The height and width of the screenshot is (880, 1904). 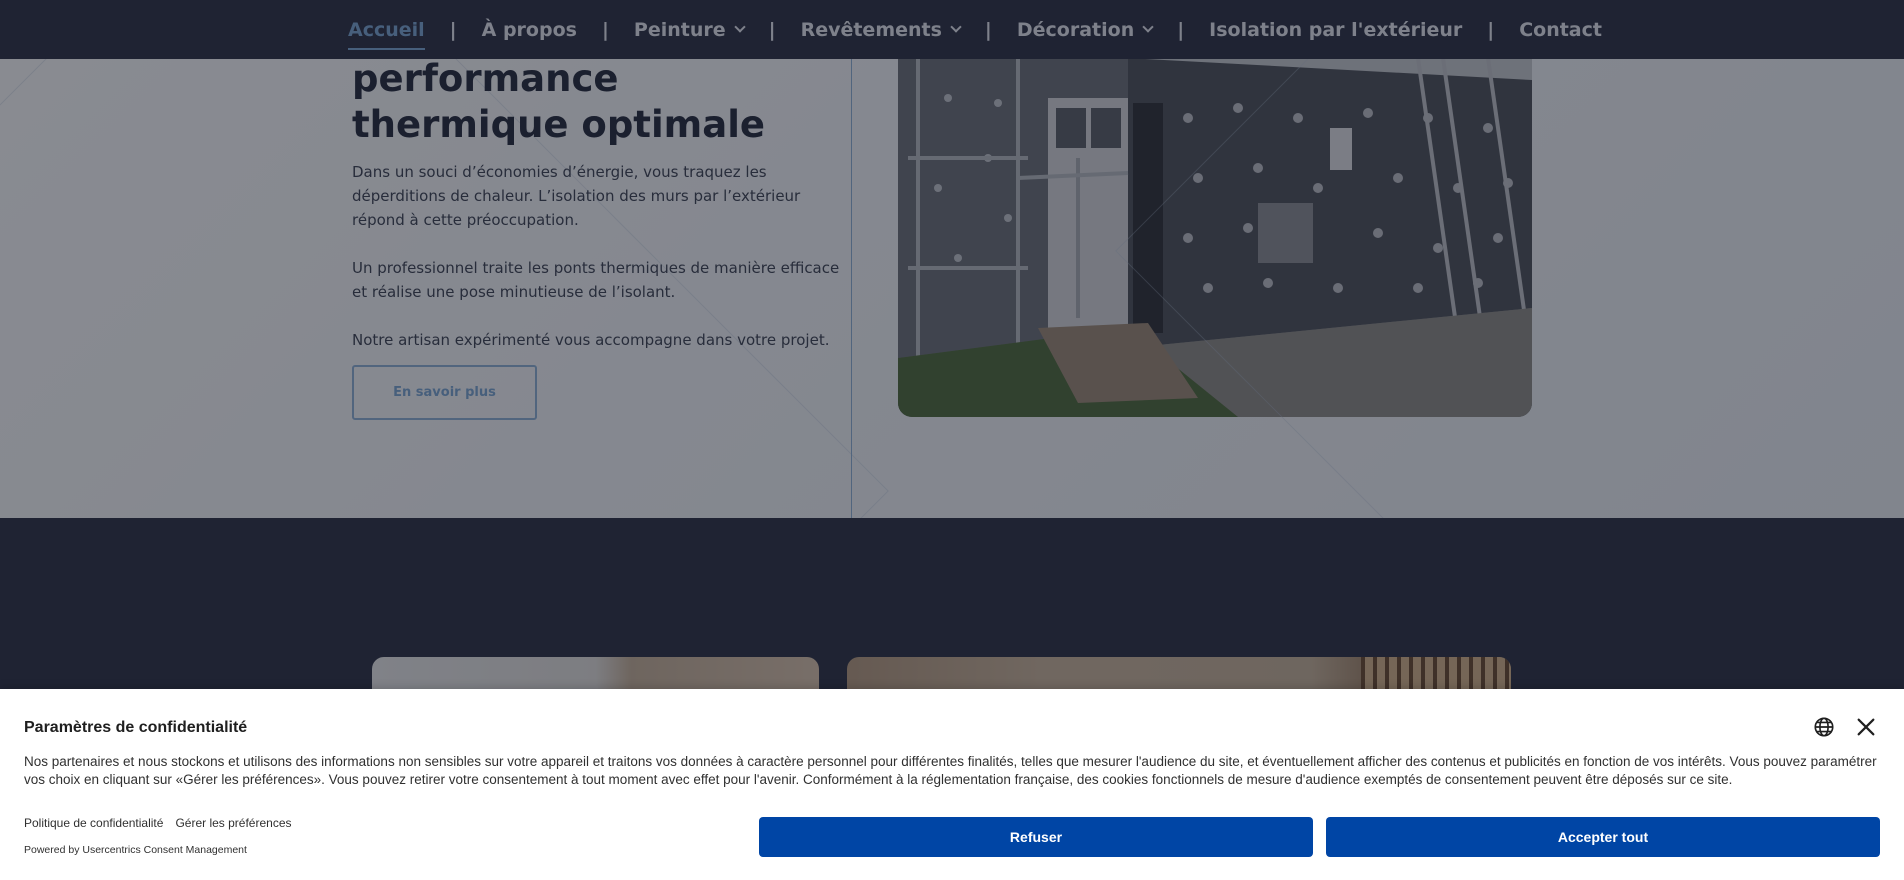 What do you see at coordinates (1824, 727) in the screenshot?
I see `globe-icon` at bounding box center [1824, 727].